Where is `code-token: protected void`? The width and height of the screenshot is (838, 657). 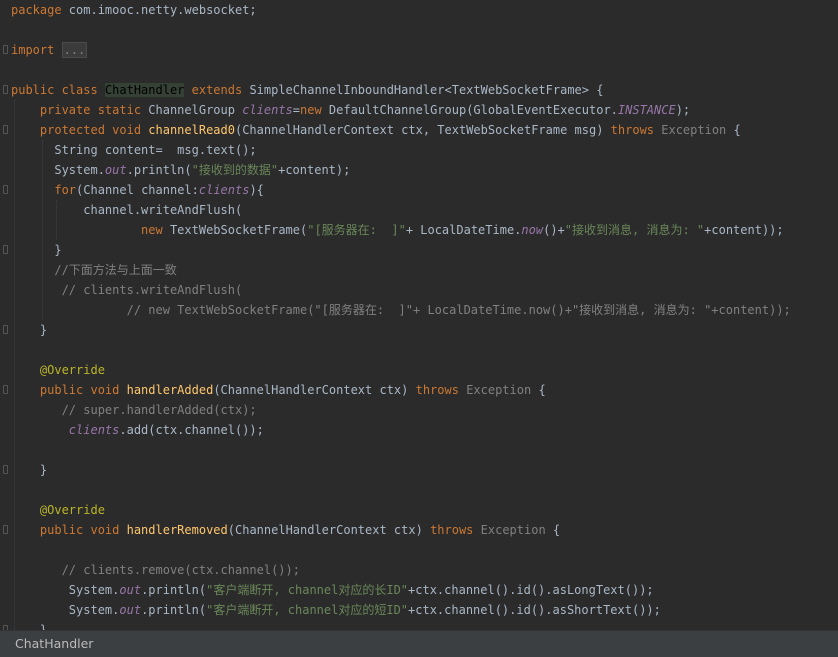
code-token: protected void is located at coordinates (94, 130).